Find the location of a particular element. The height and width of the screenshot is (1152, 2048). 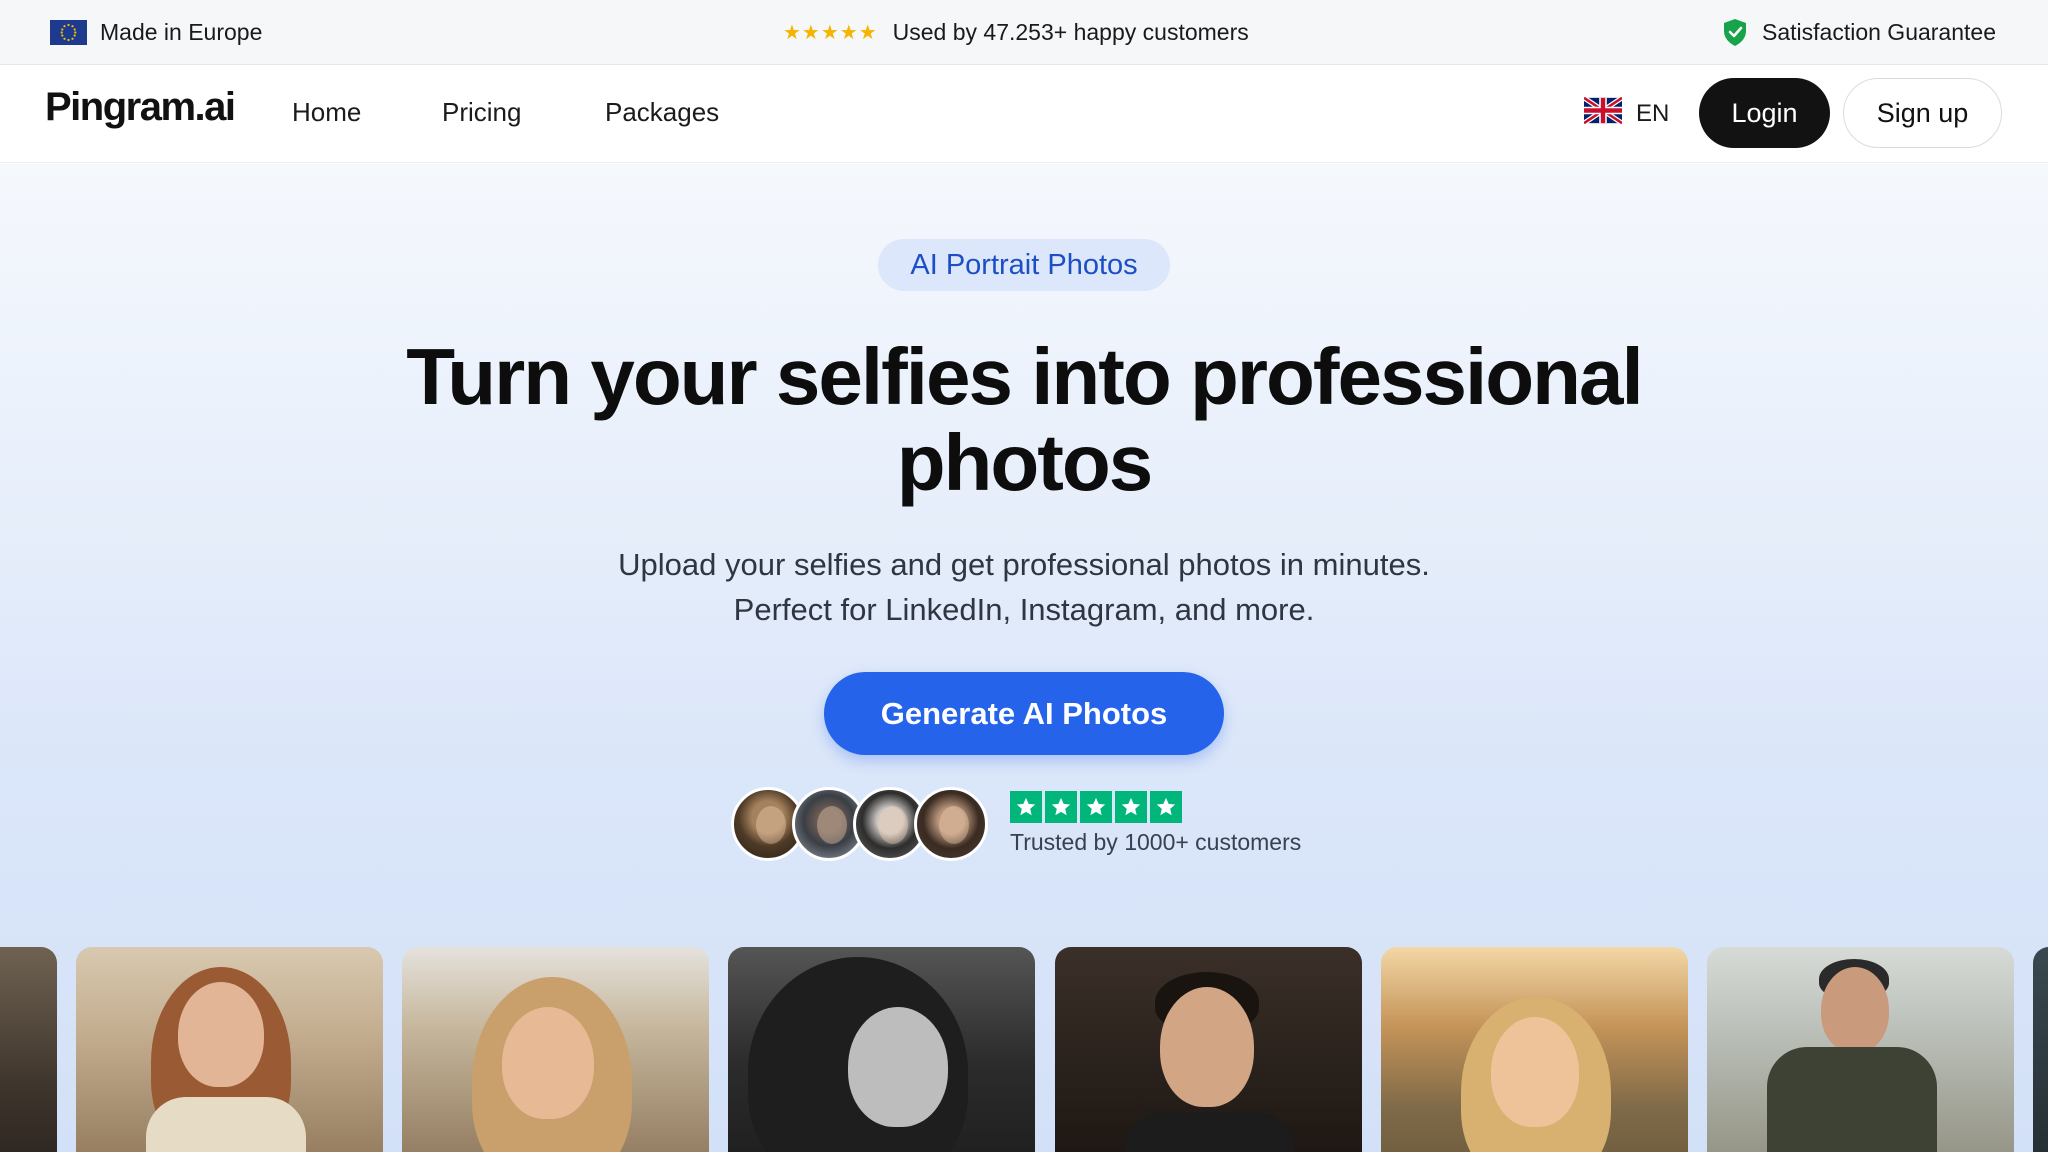

nav-link-packages: Packages is located at coordinates (662, 112).